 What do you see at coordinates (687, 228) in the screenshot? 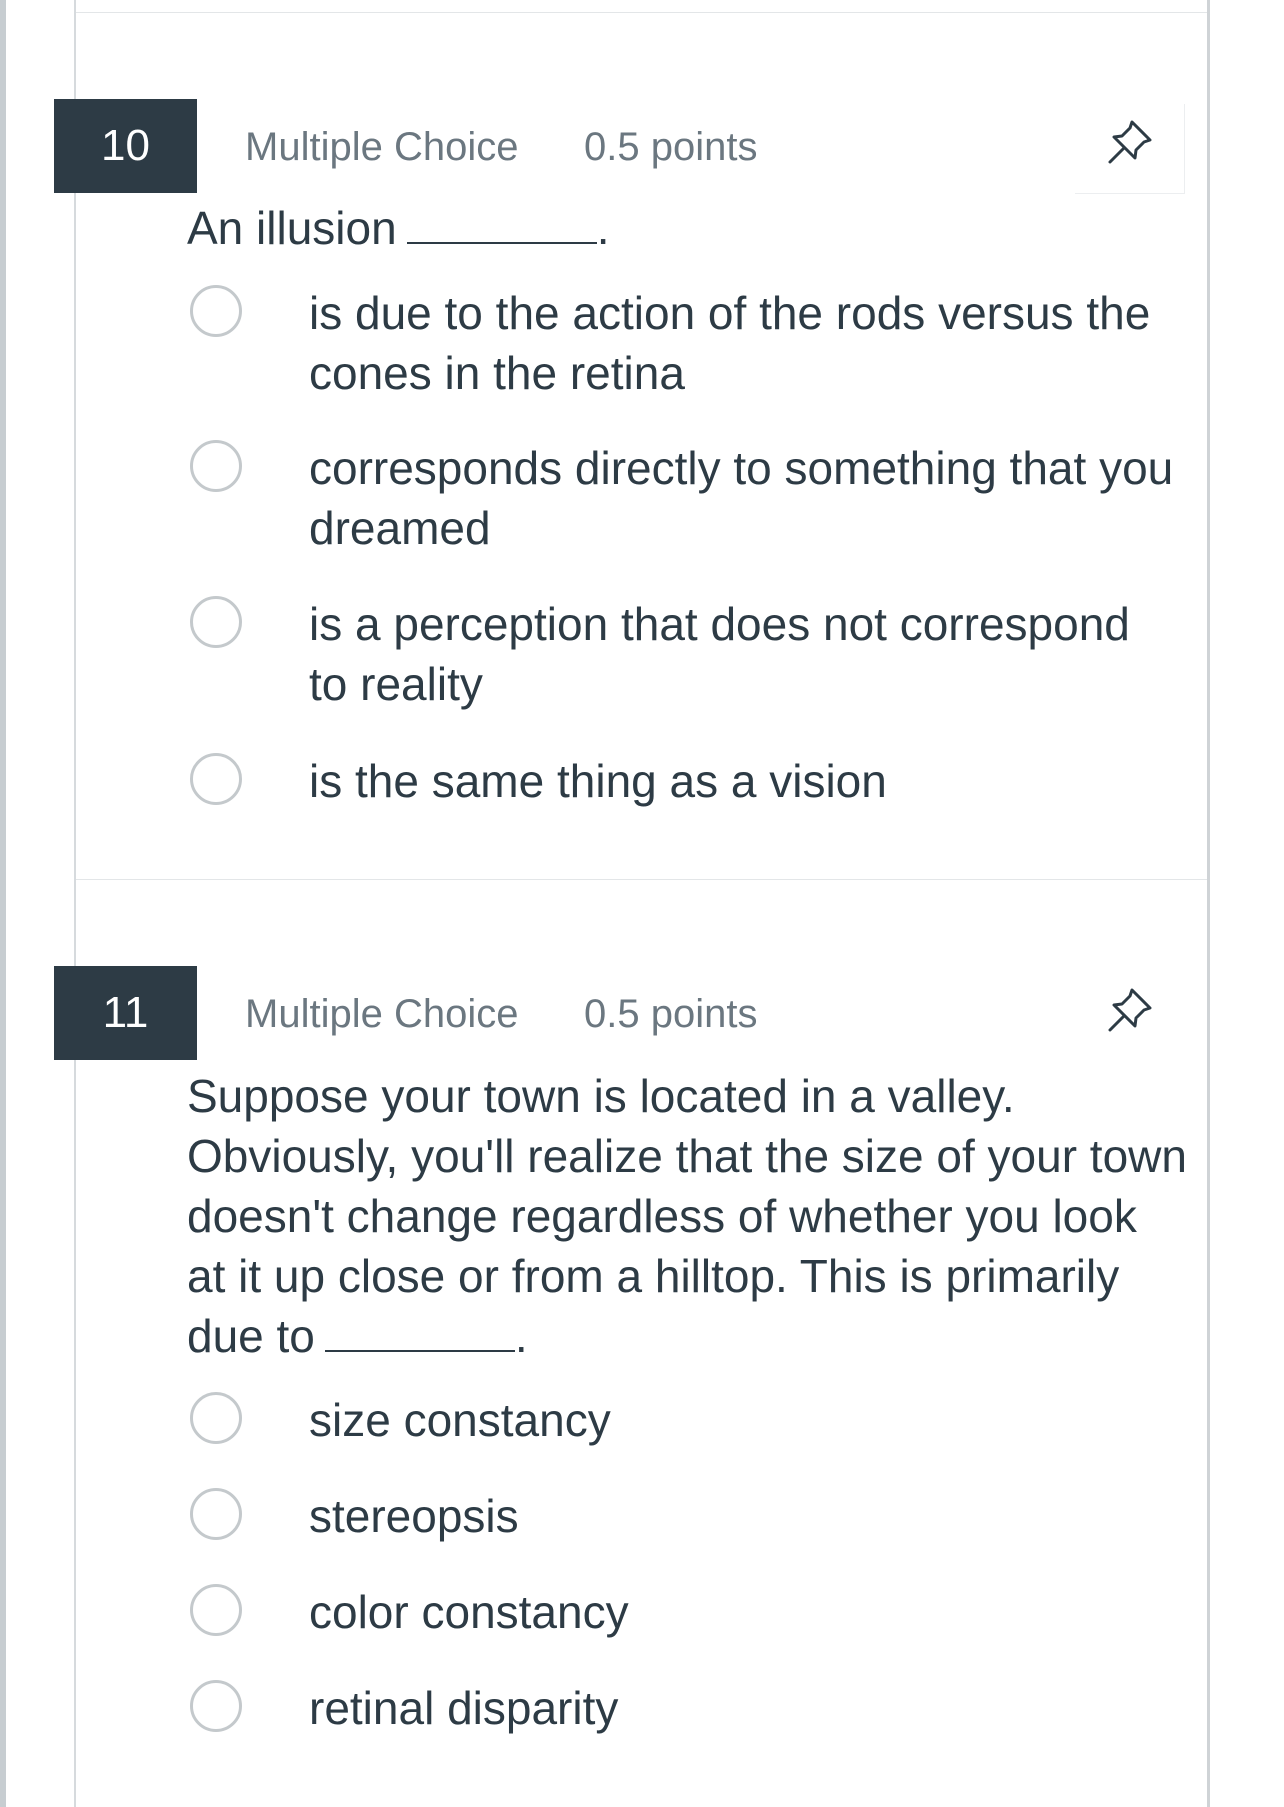
I see `question-stem: An illusion.` at bounding box center [687, 228].